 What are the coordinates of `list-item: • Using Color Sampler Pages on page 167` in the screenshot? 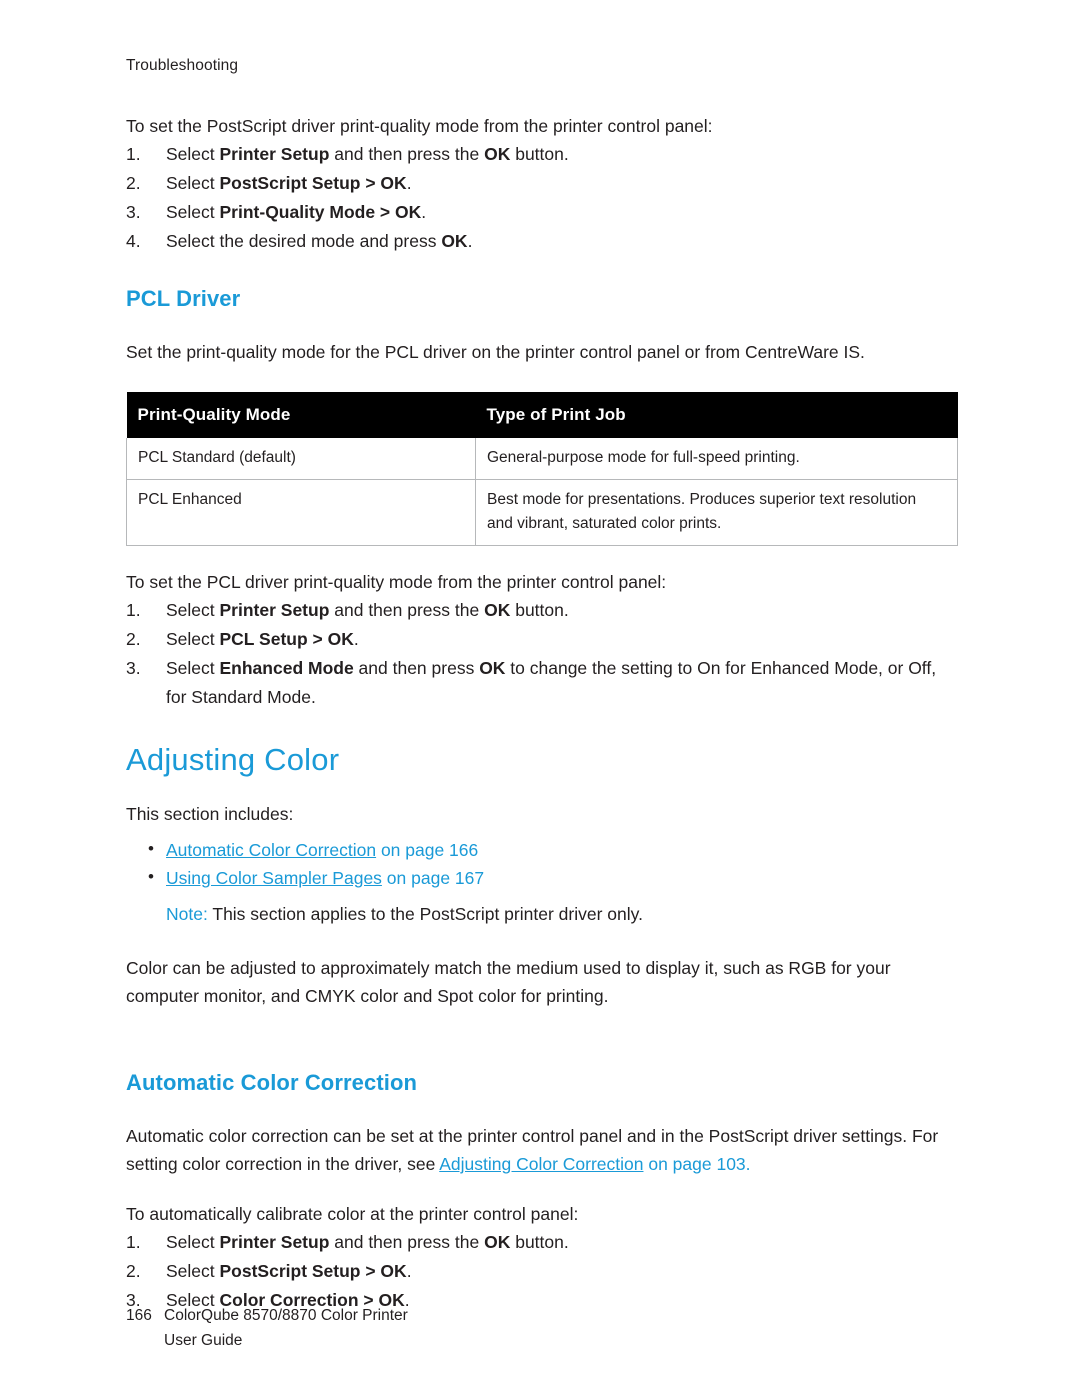 It's located at (542, 878).